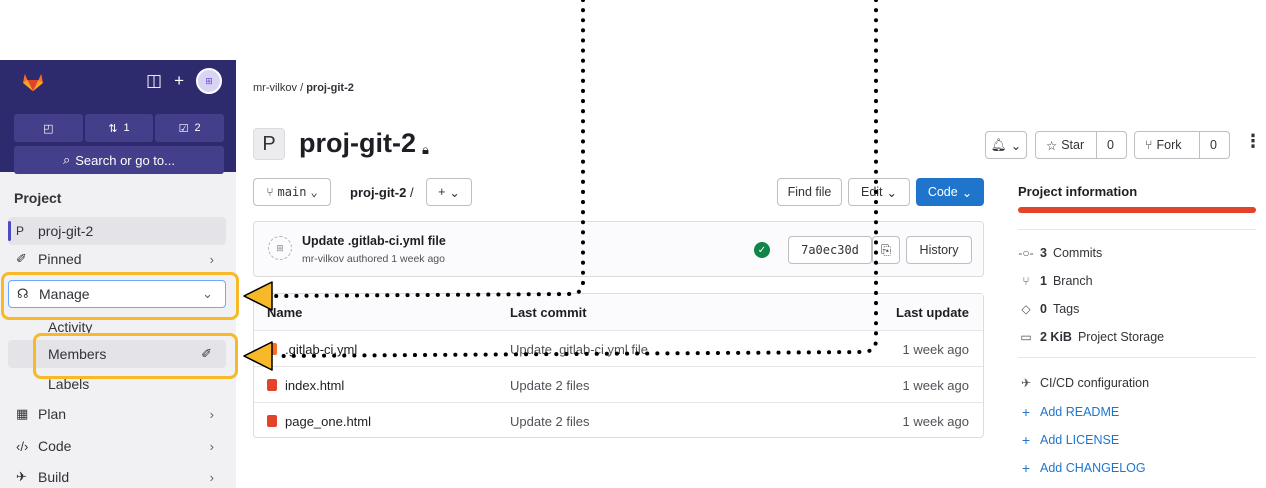  Describe the element at coordinates (932, 312) in the screenshot. I see `column-last-update: Last update` at that location.